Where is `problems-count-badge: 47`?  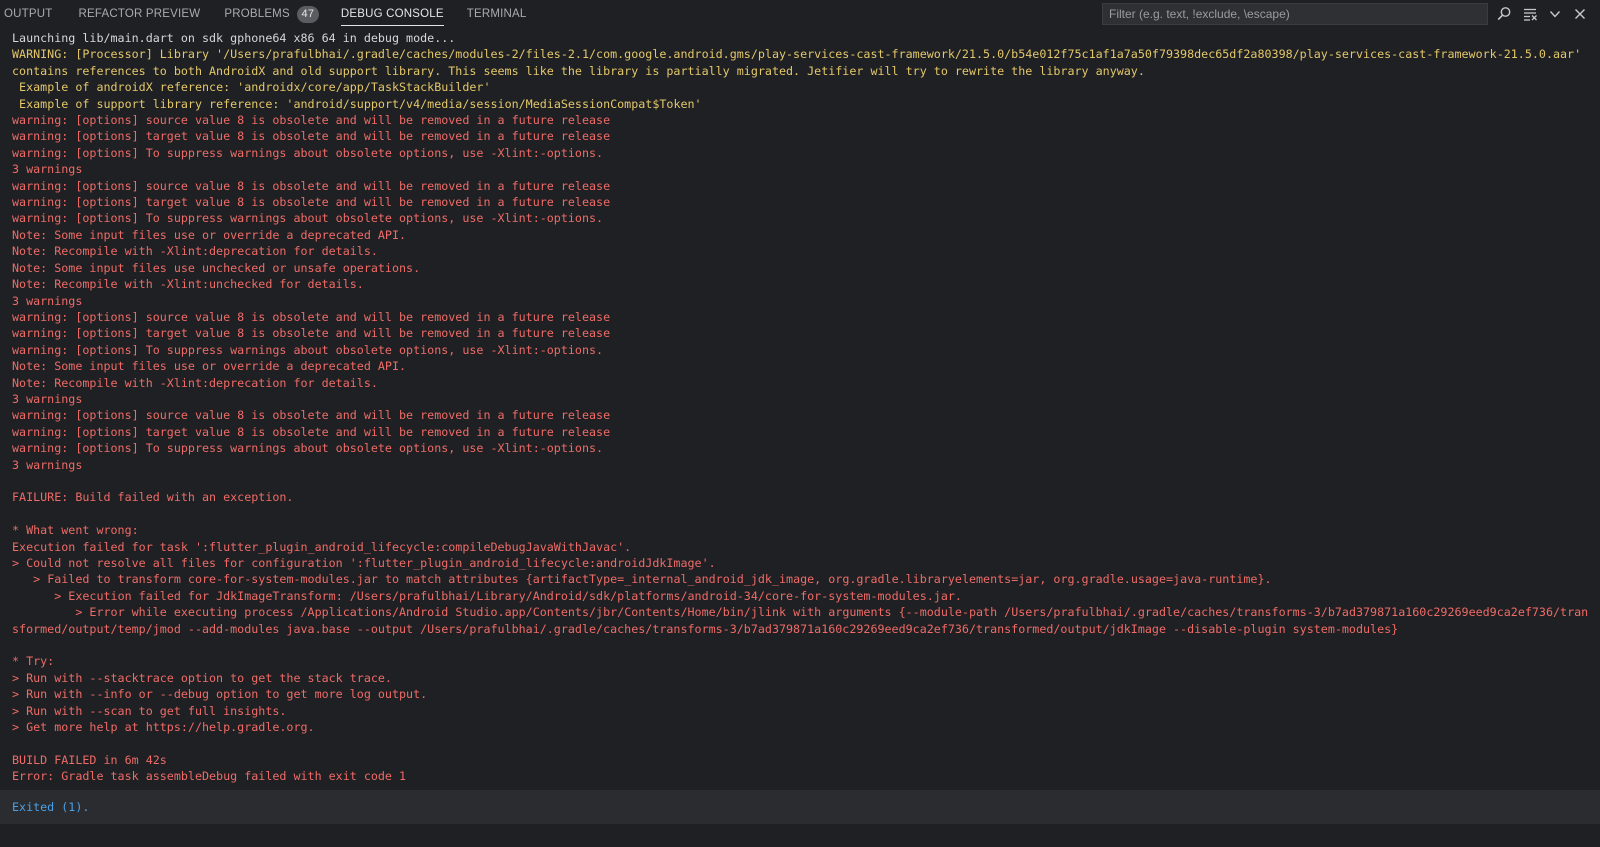 problems-count-badge: 47 is located at coordinates (307, 14).